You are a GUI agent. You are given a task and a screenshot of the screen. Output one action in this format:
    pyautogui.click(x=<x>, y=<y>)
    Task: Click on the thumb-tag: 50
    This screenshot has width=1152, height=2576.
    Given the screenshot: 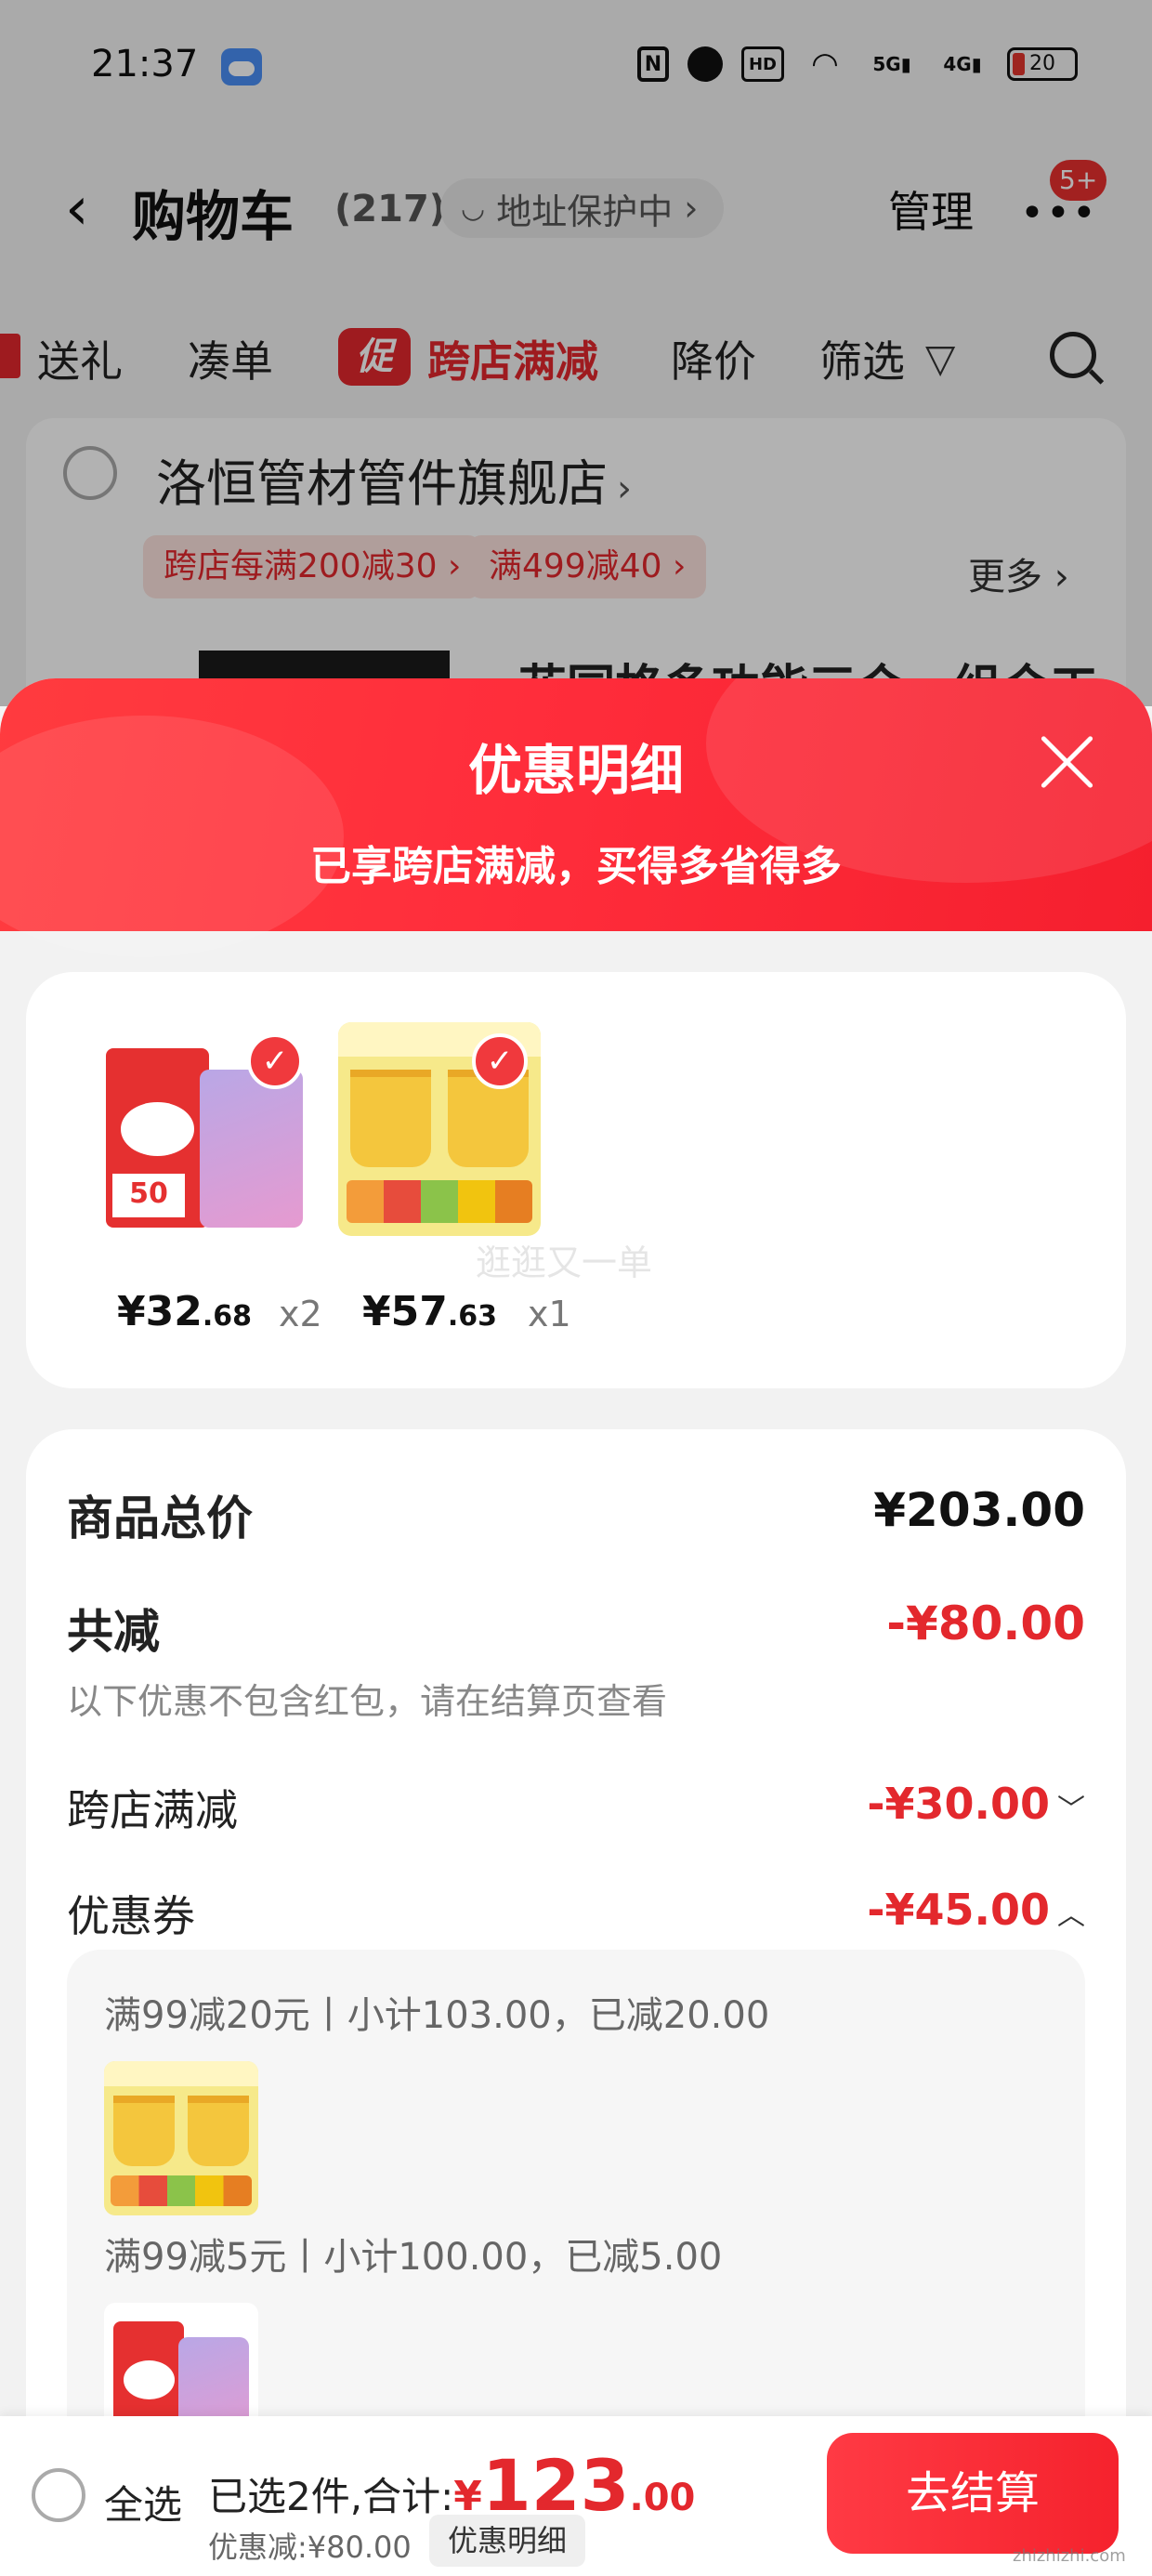 What is the action you would take?
    pyautogui.click(x=149, y=1195)
    